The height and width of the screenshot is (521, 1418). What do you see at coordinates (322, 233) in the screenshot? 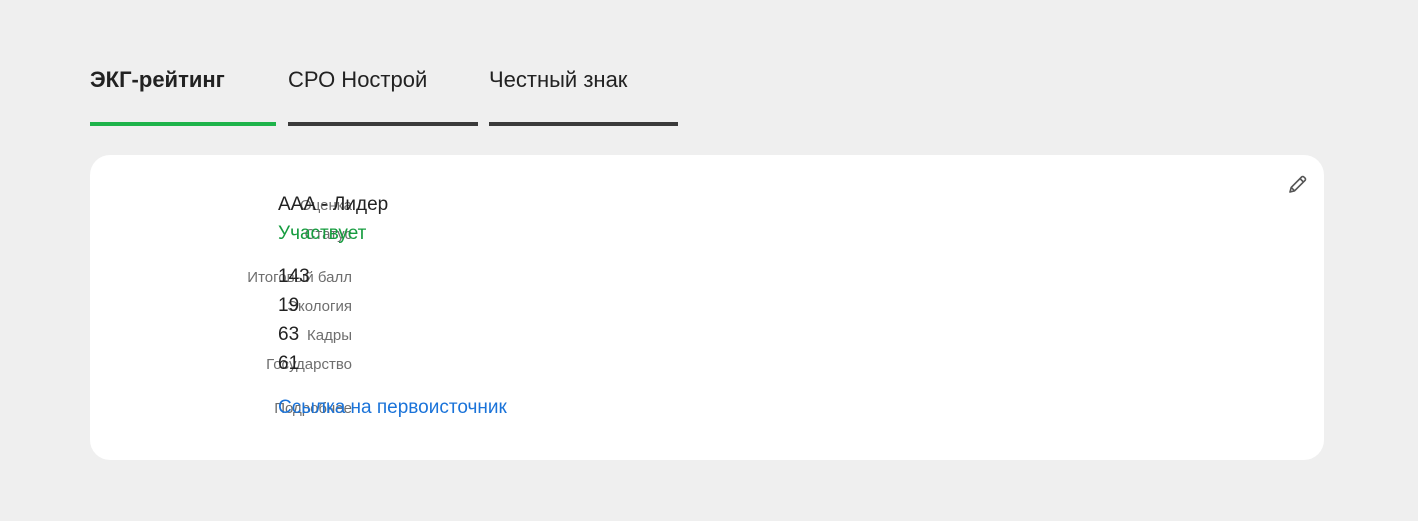
I see `status-value: Участвует` at bounding box center [322, 233].